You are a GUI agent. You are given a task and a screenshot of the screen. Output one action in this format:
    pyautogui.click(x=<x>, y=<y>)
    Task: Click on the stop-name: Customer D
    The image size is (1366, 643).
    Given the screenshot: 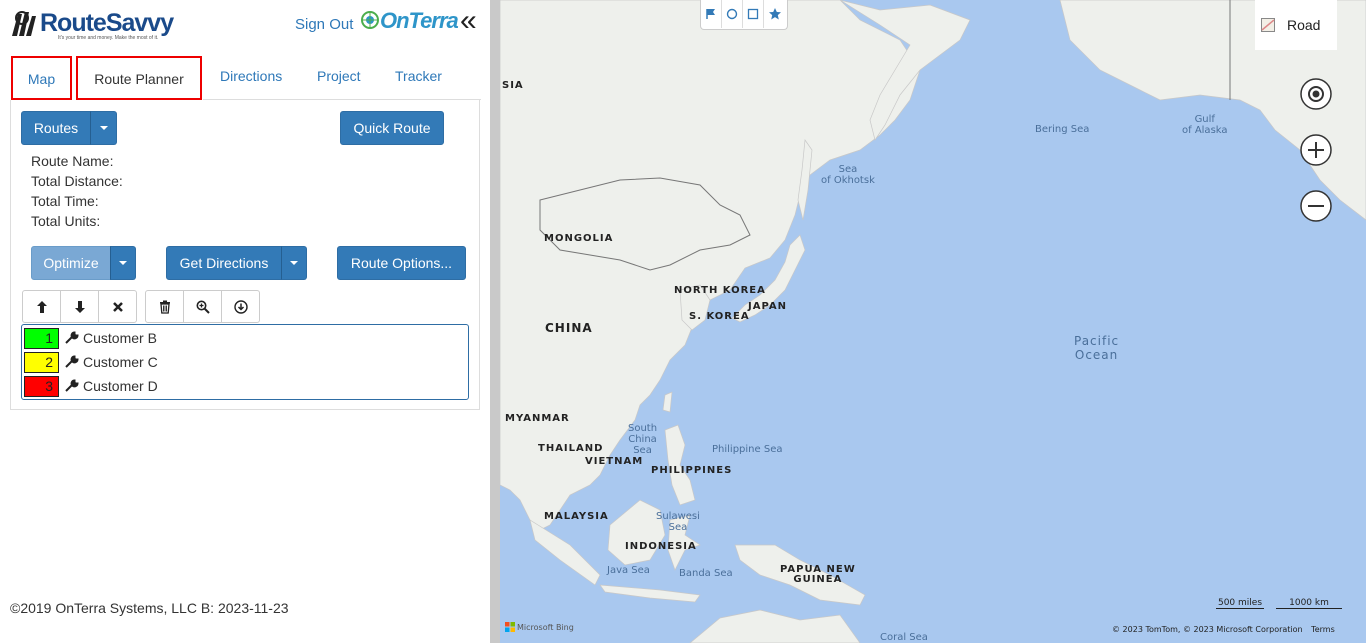 What is the action you would take?
    pyautogui.click(x=120, y=386)
    